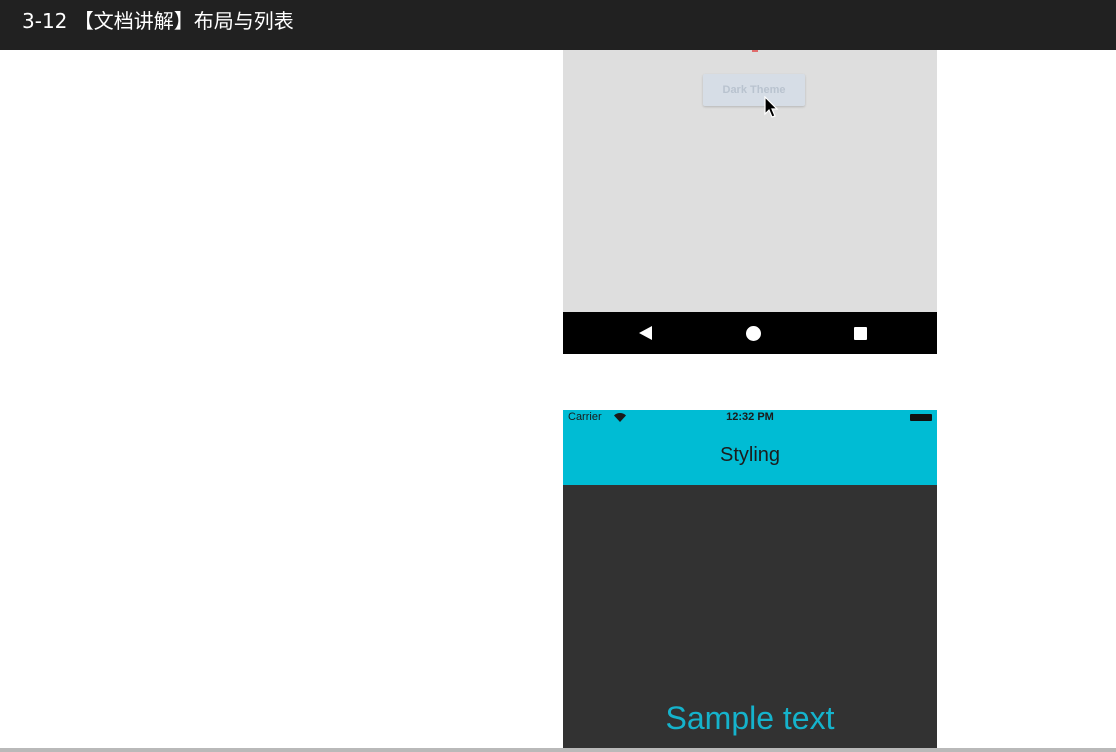  Describe the element at coordinates (558, 25) in the screenshot. I see `title-bar: 3-12 【文档讲解】布局与列表` at that location.